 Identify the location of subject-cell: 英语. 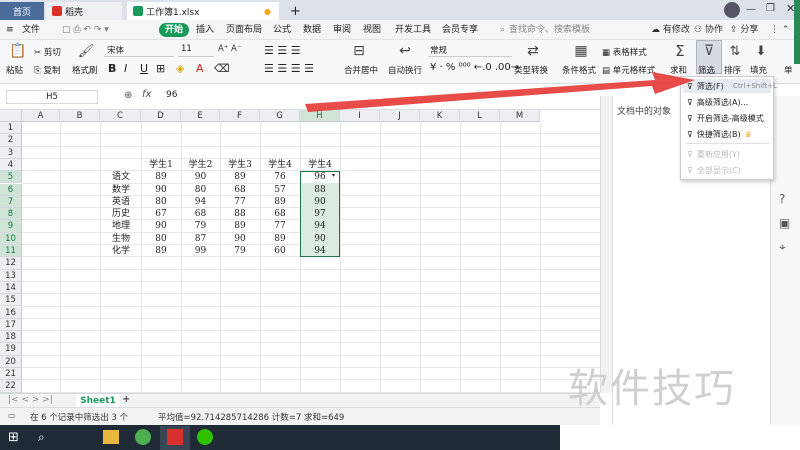
(120, 202).